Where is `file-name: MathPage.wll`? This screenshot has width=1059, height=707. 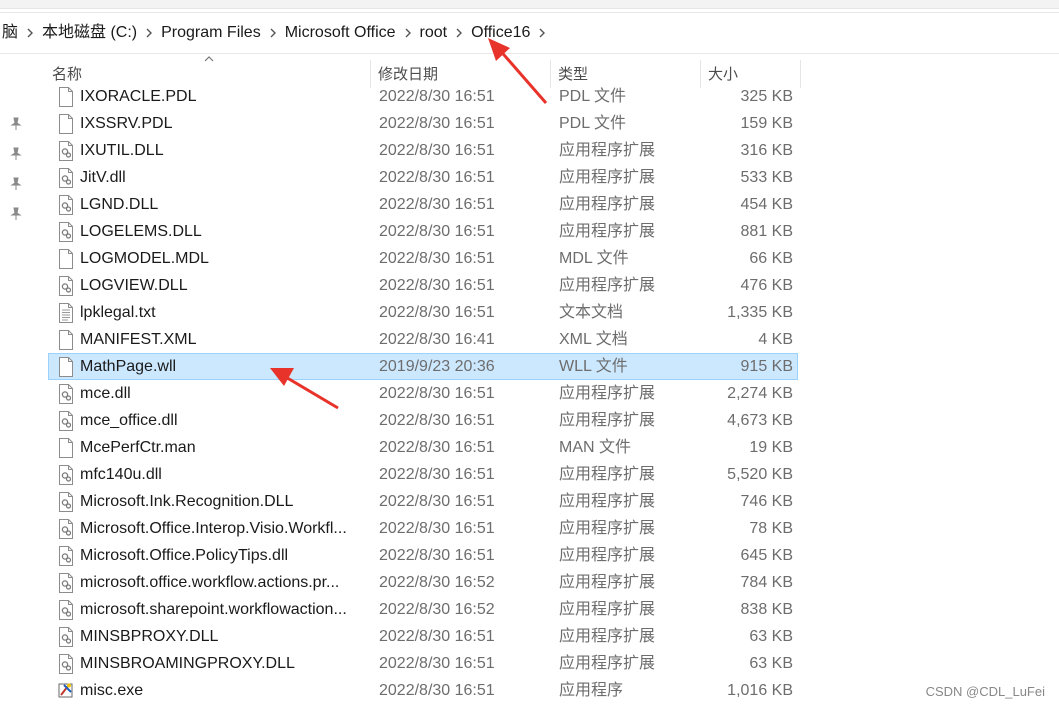 file-name: MathPage.wll is located at coordinates (222, 366).